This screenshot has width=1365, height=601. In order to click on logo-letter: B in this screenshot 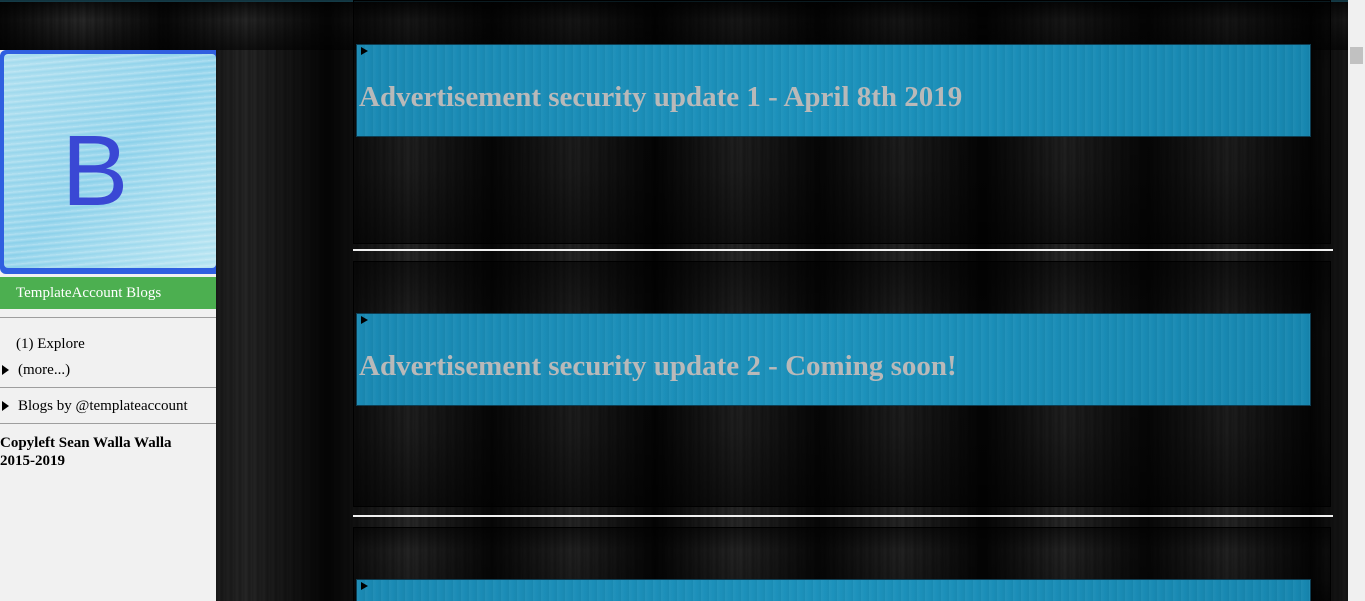, I will do `click(95, 171)`.